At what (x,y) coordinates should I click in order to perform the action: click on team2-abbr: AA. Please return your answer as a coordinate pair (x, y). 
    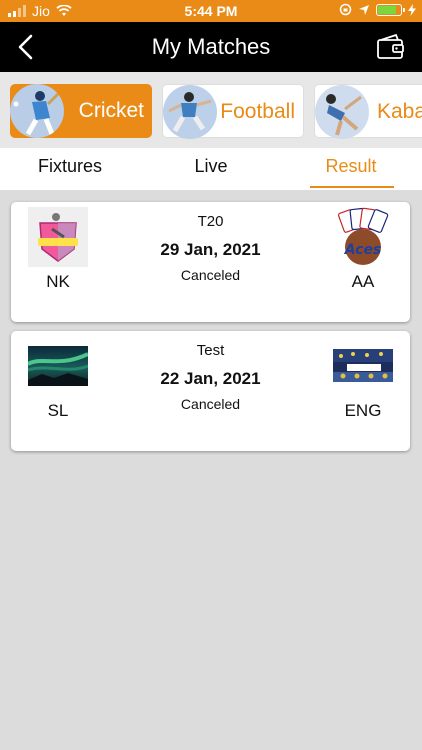
    Looking at the image, I should click on (363, 281).